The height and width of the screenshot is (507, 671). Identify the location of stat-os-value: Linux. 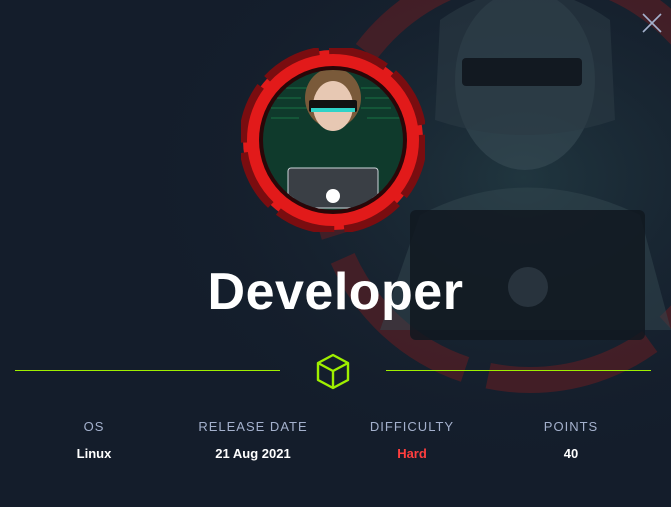
(94, 453).